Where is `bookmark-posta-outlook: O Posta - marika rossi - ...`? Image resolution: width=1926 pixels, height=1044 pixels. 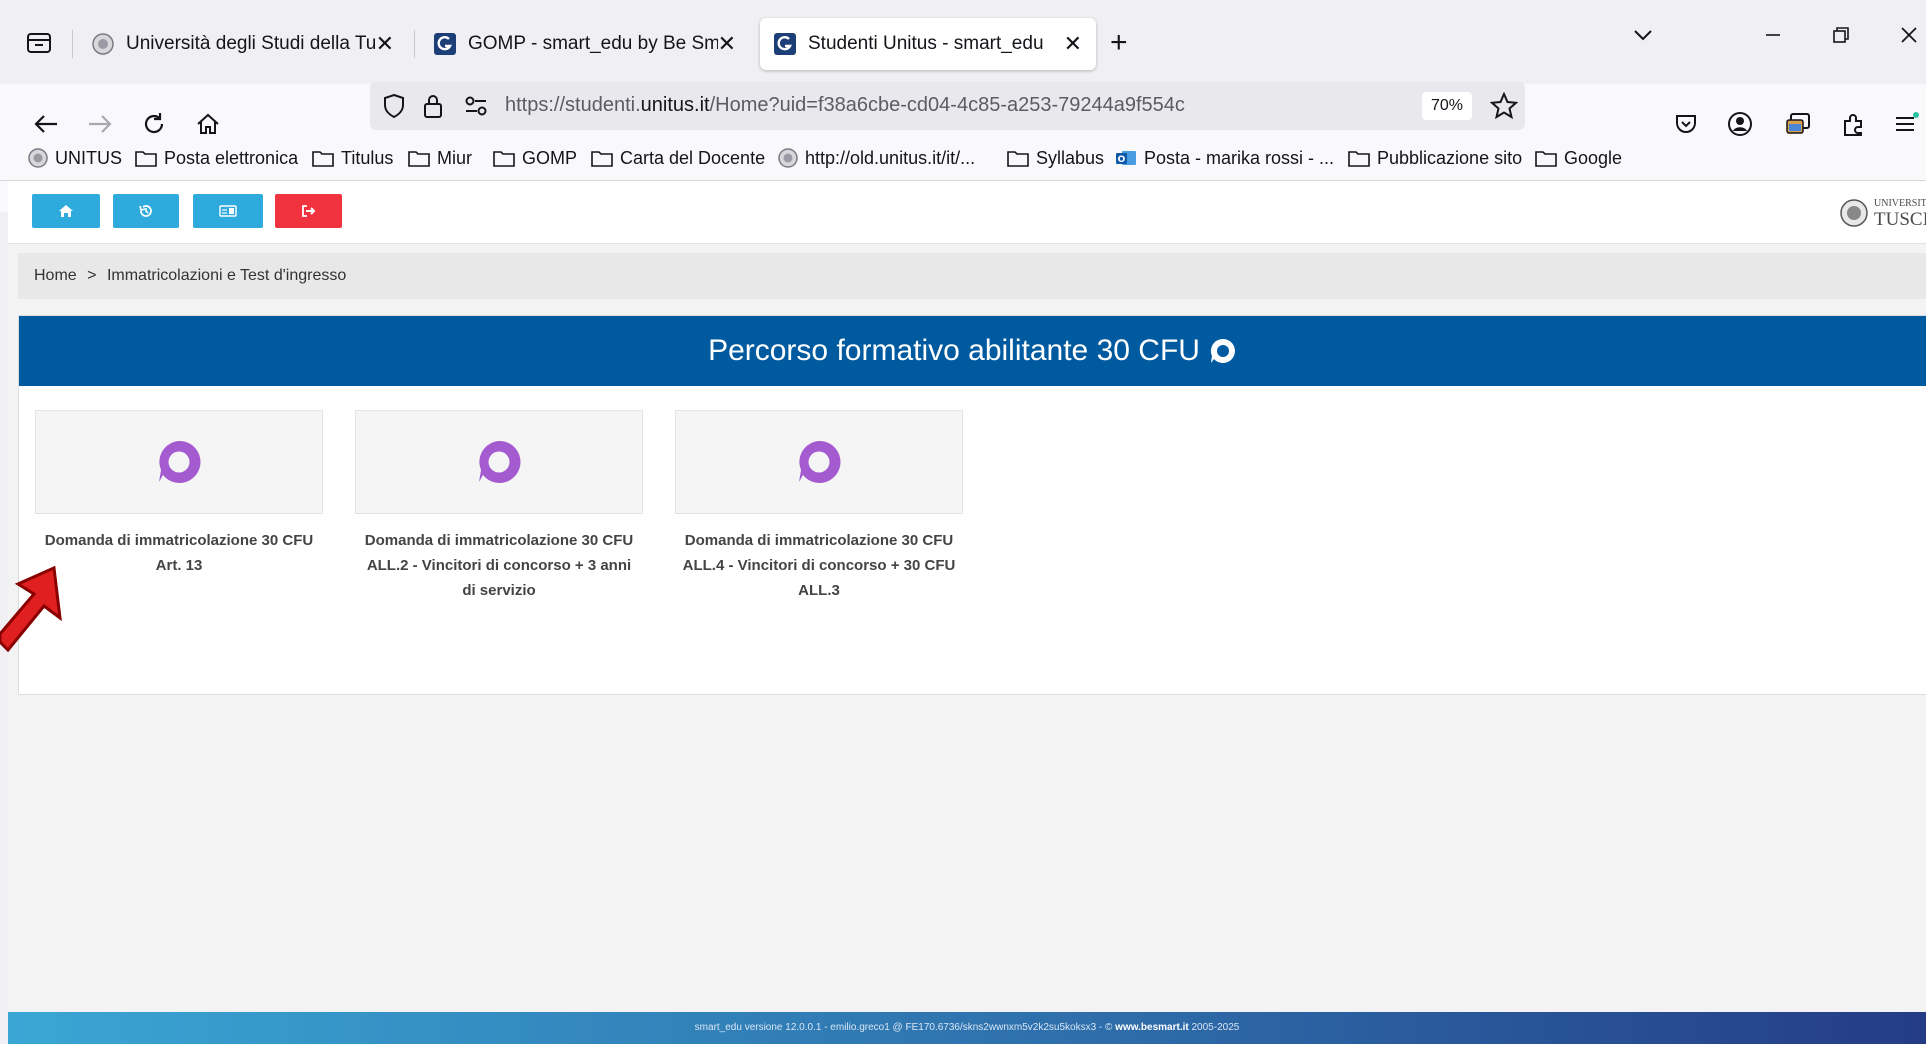 bookmark-posta-outlook: O Posta - marika rossi - ... is located at coordinates (1224, 158).